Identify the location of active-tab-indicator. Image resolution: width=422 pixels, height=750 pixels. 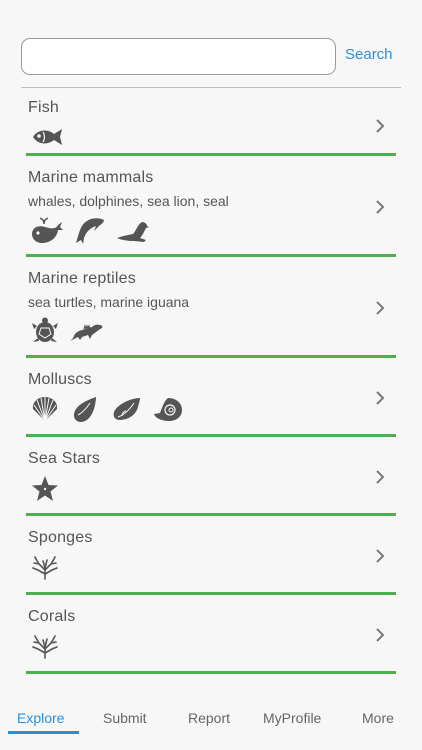
(43, 732).